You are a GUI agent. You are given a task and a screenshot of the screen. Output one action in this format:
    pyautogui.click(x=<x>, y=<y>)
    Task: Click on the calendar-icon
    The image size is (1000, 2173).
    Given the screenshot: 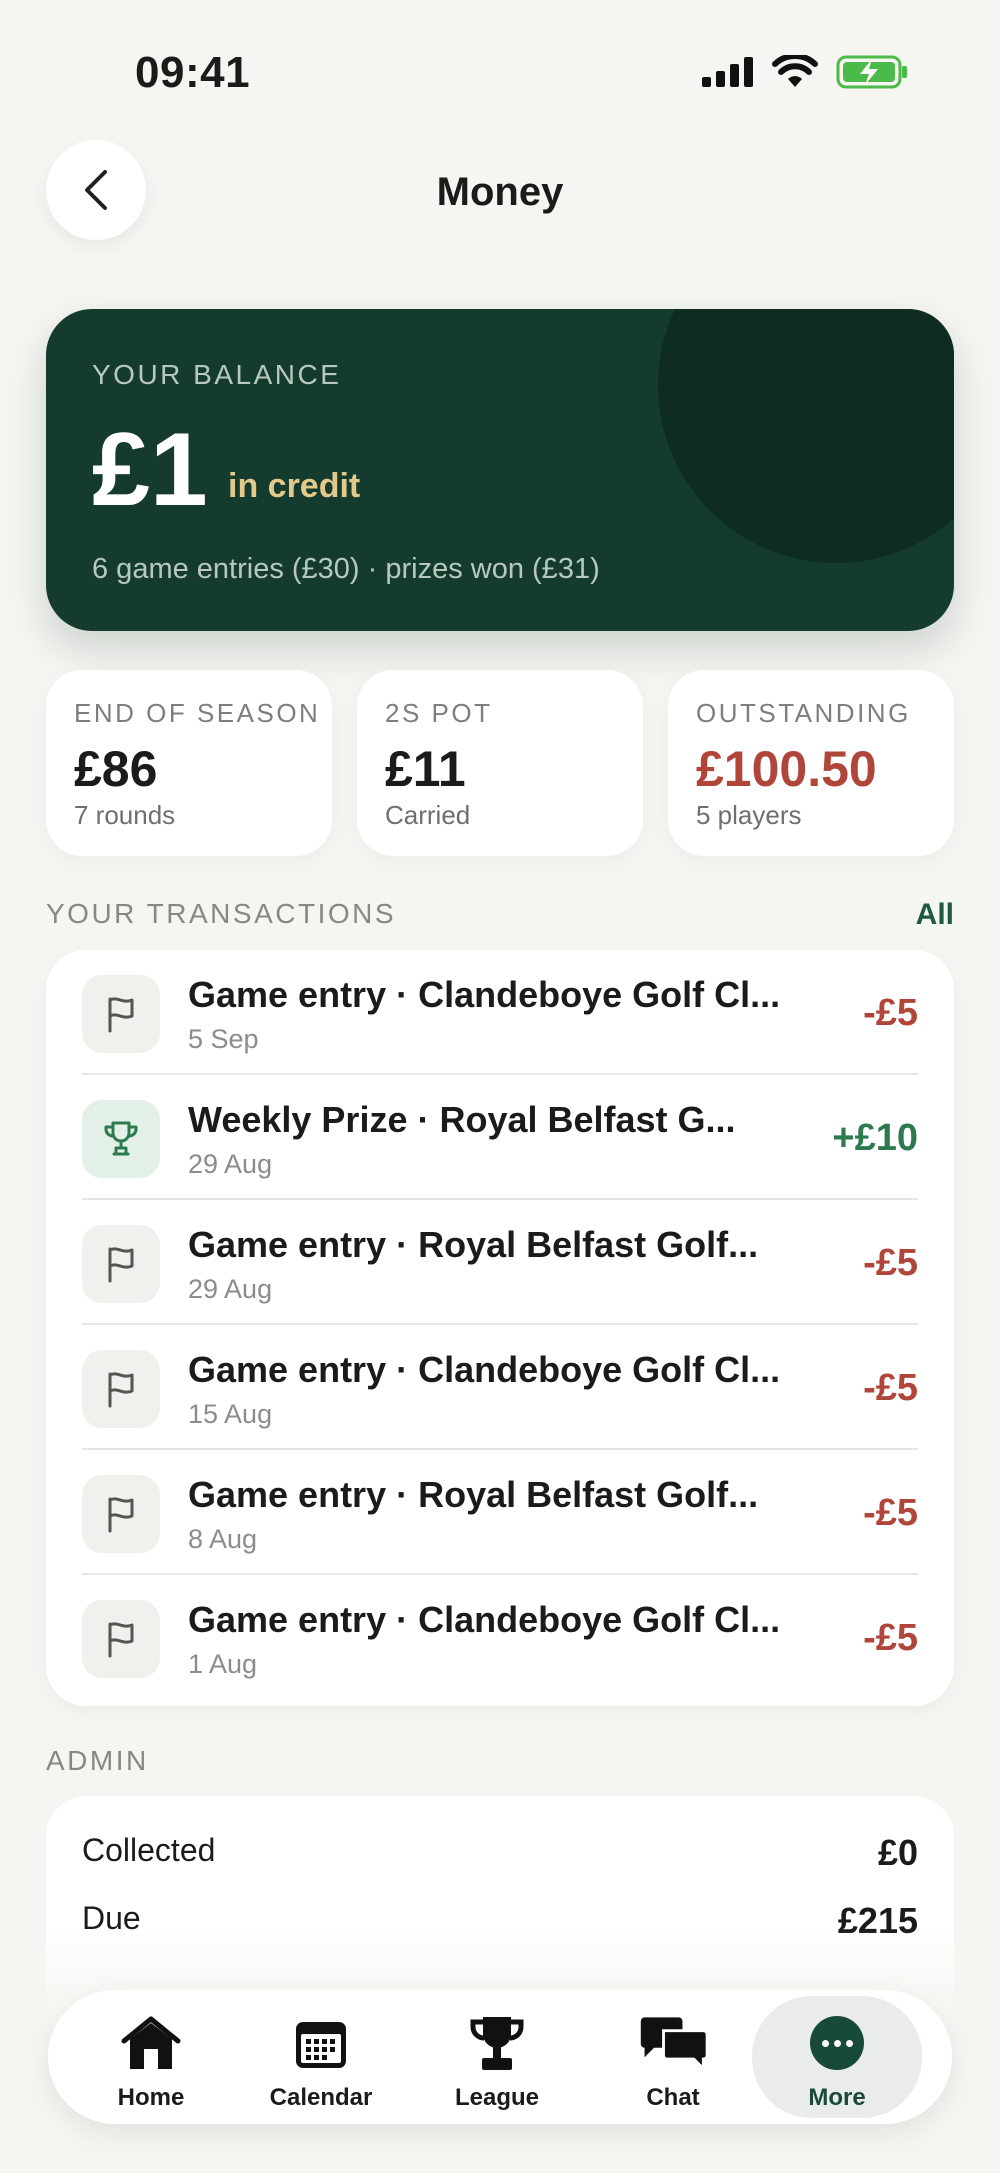 What is the action you would take?
    pyautogui.click(x=321, y=2043)
    